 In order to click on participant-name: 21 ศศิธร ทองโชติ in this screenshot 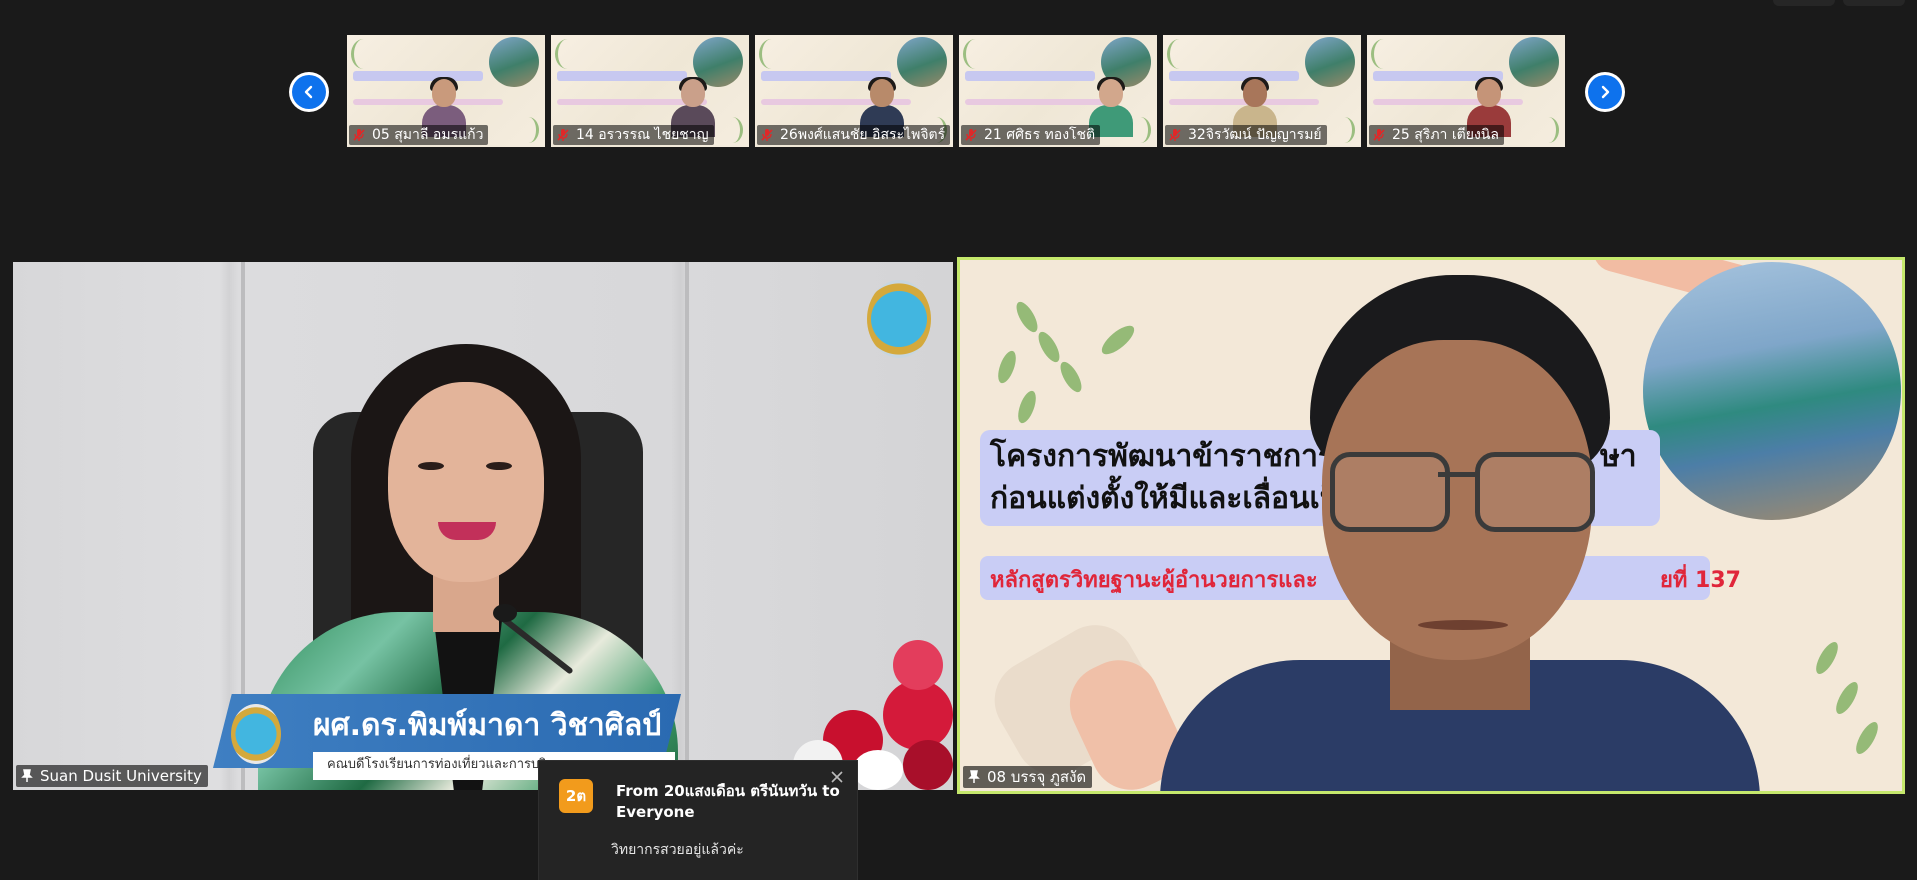, I will do `click(1040, 135)`.